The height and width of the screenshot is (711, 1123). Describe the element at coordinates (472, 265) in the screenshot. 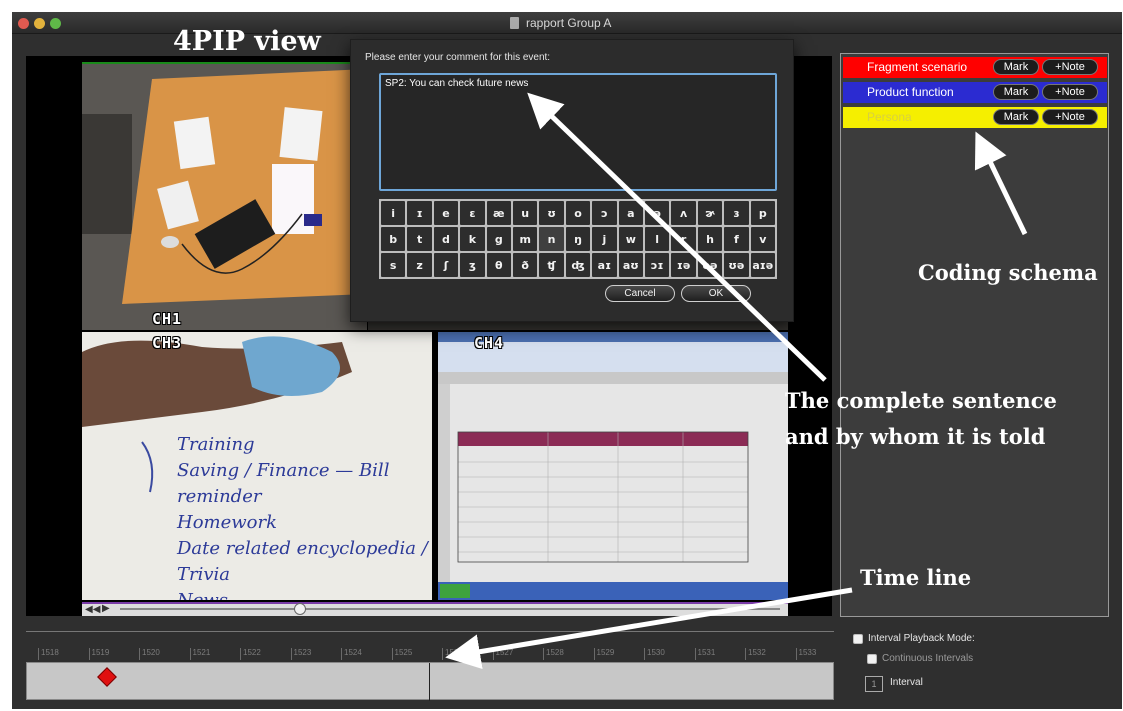

I see `keyboard-key: ʒ` at that location.